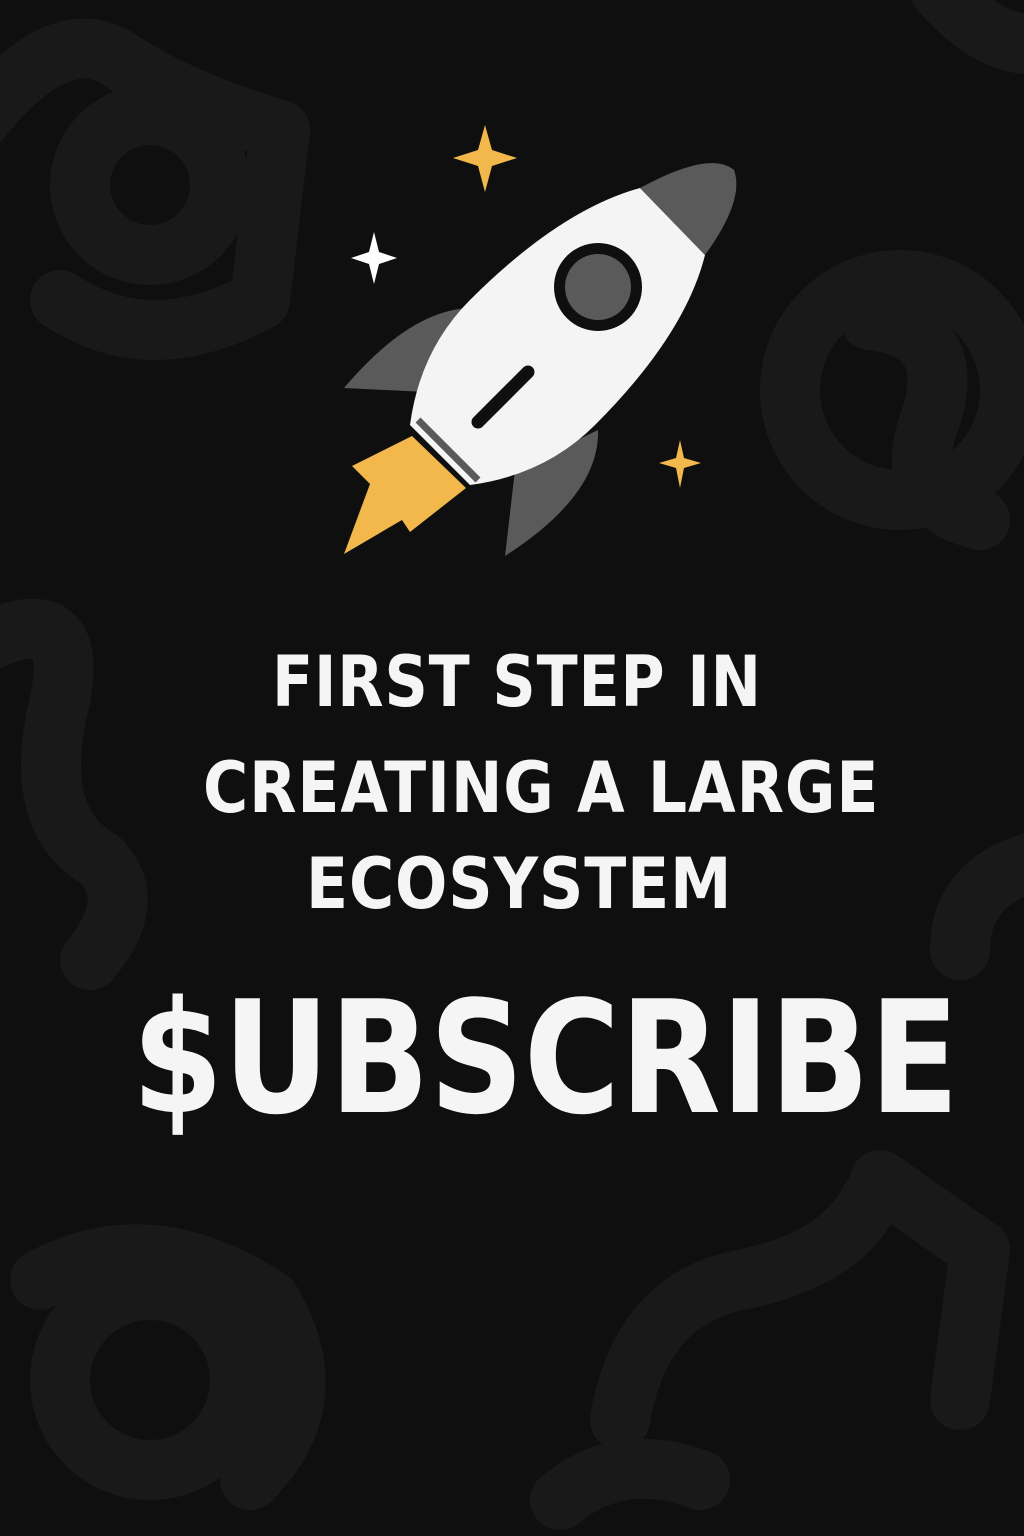 Image resolution: width=1024 pixels, height=1536 pixels. I want to click on rocket-icon, so click(540, 340).